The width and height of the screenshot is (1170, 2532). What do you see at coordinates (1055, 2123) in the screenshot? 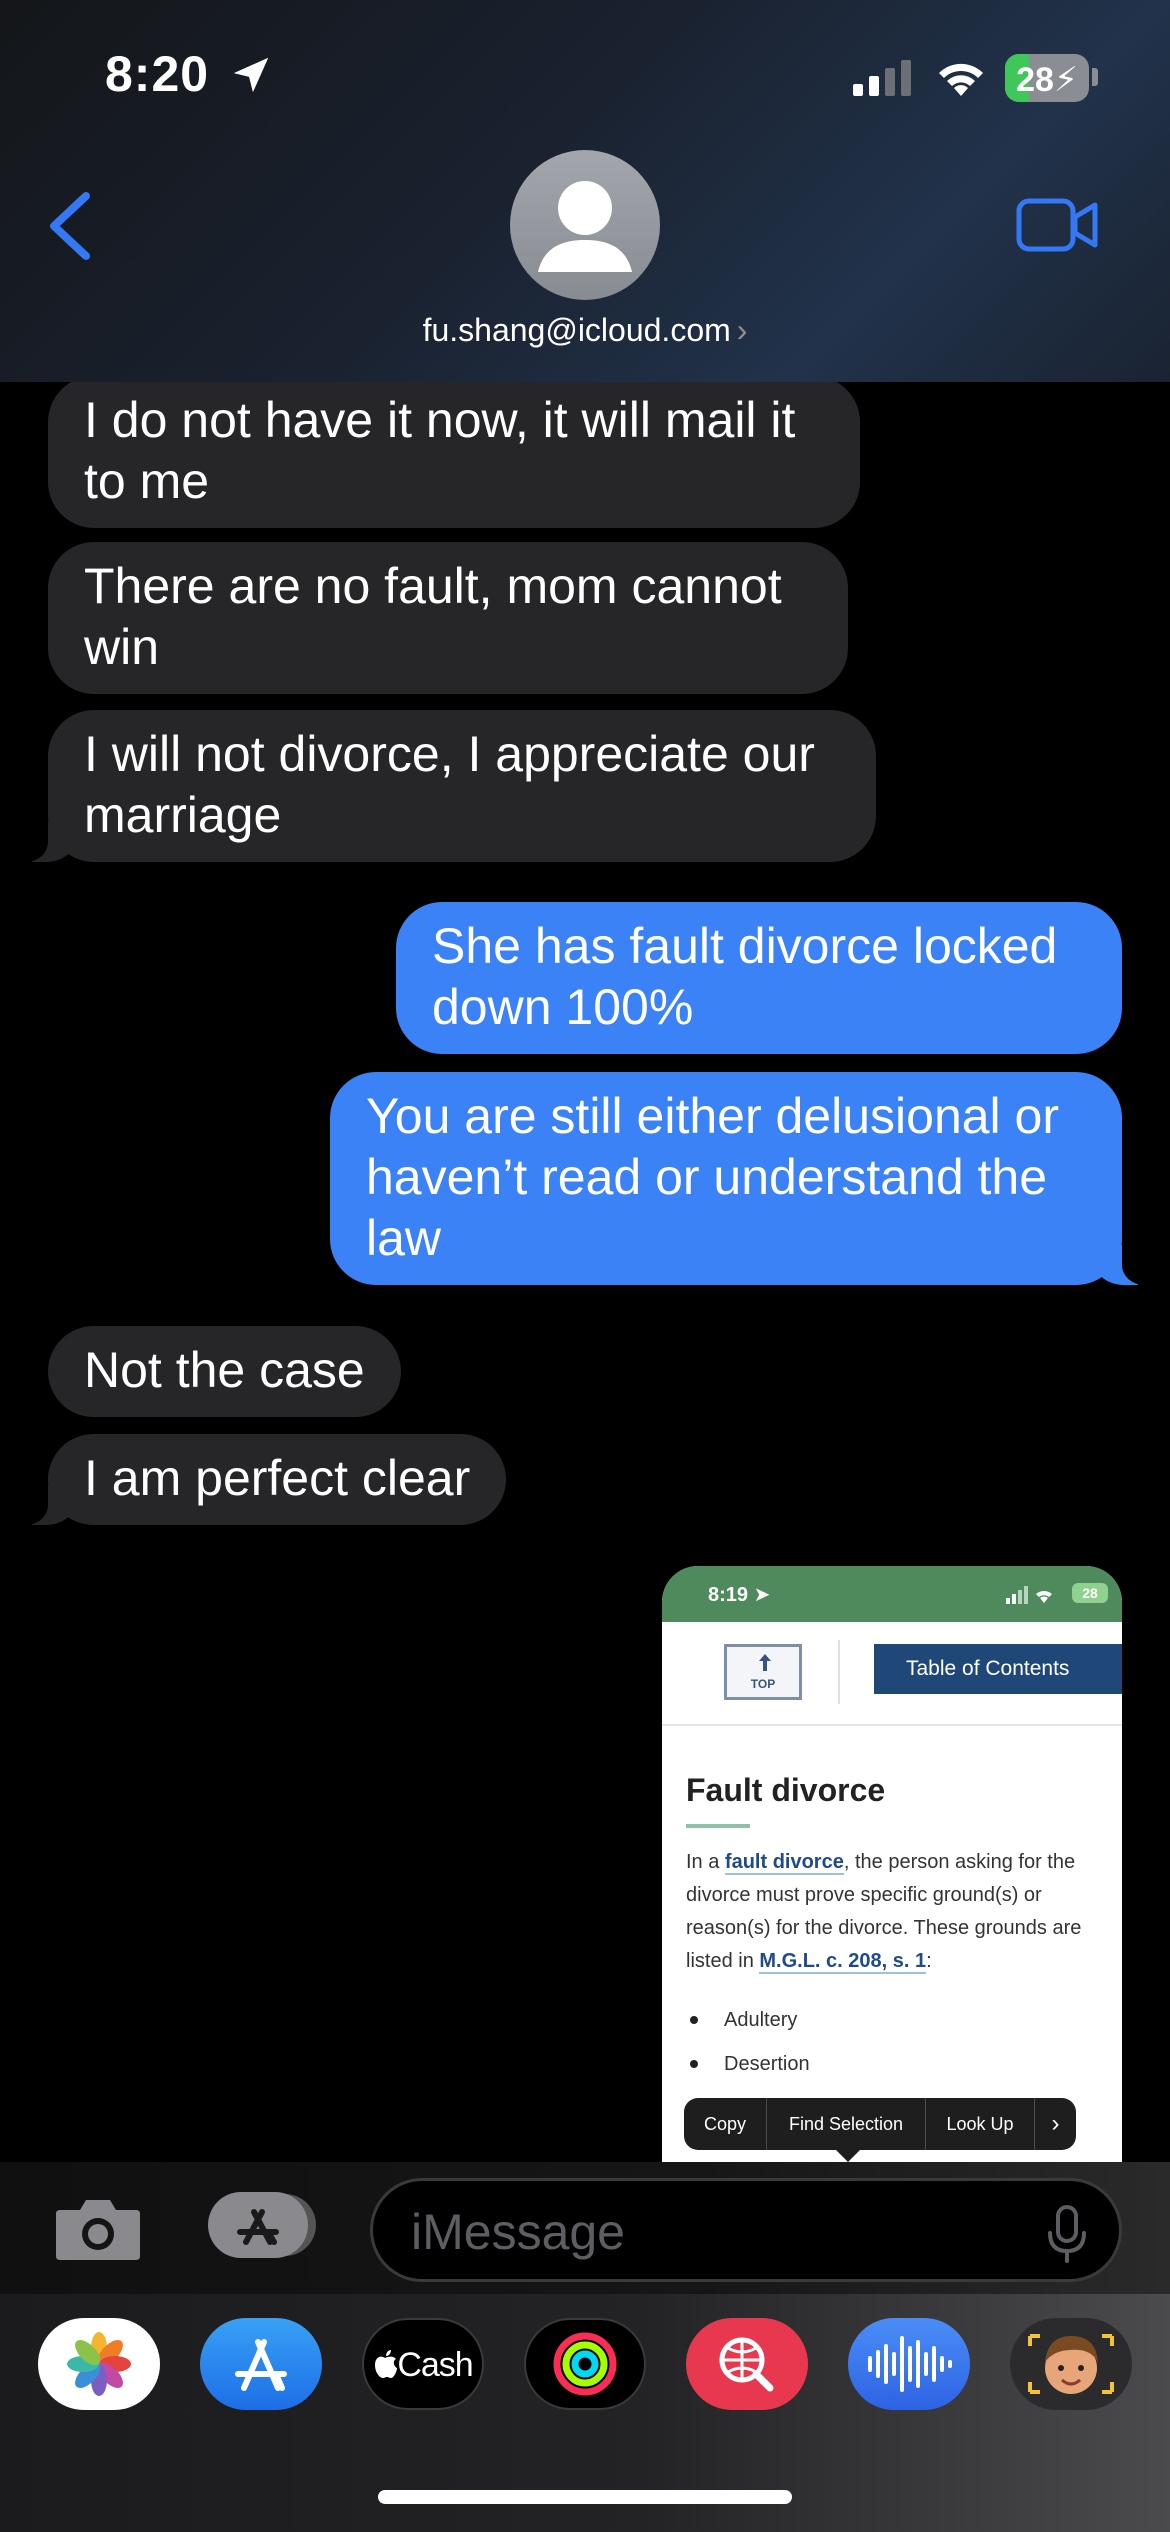
I see `more-chevron-icon: ›` at bounding box center [1055, 2123].